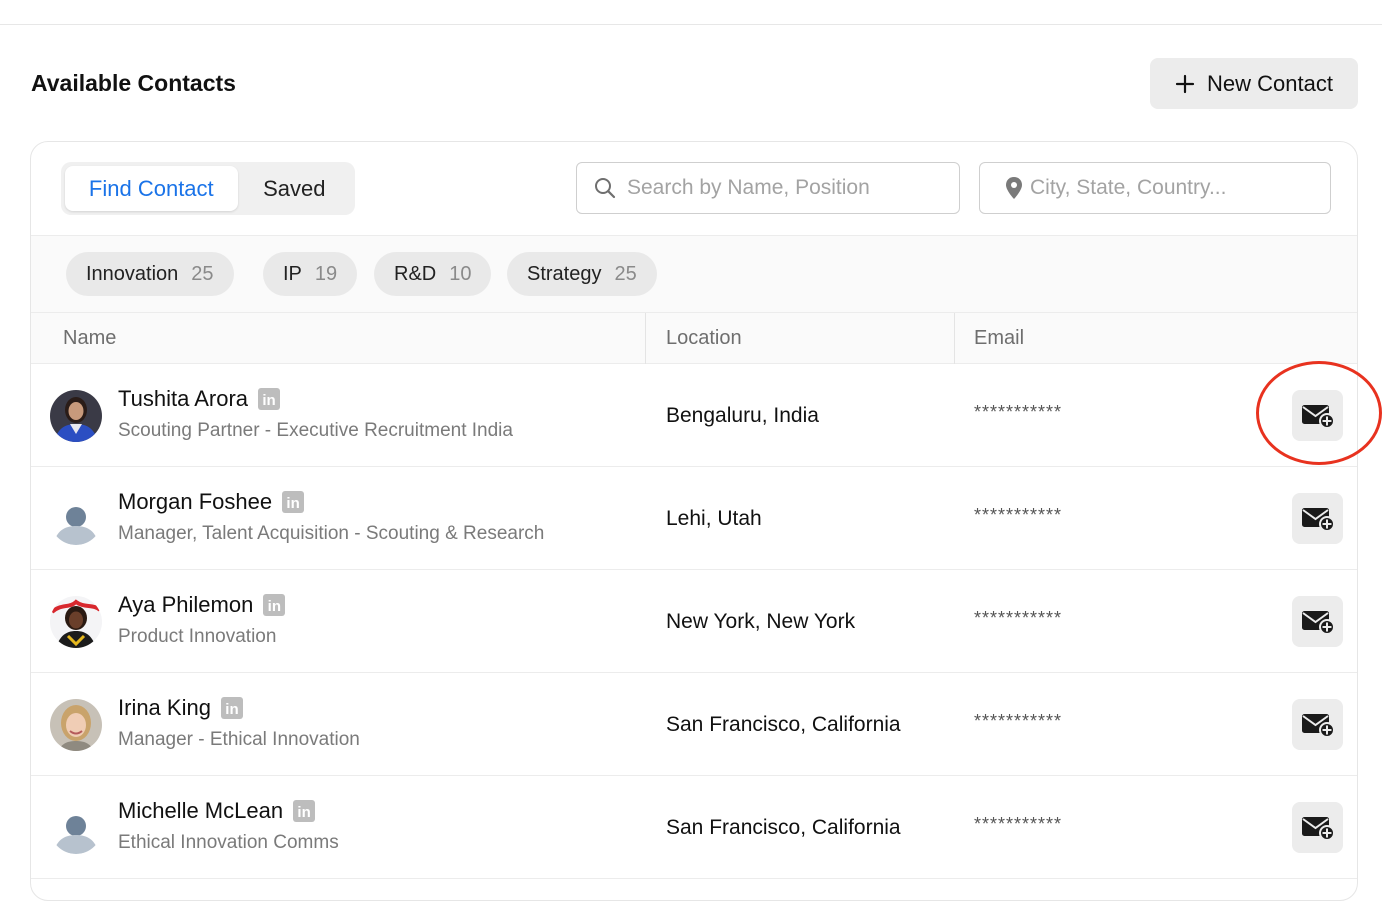 This screenshot has width=1382, height=901. What do you see at coordinates (1185, 83) in the screenshot?
I see `plus-icon` at bounding box center [1185, 83].